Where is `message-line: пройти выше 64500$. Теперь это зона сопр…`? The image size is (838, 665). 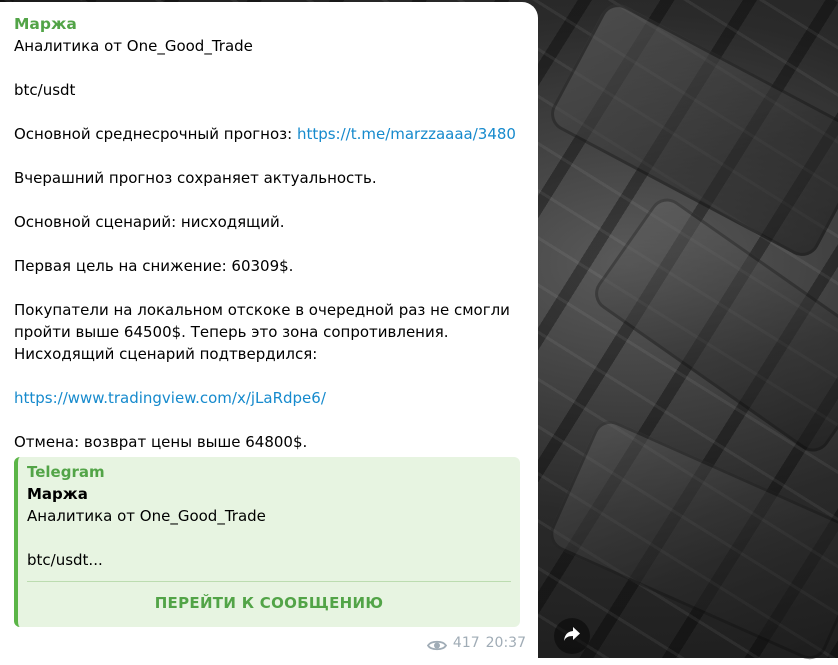 message-line: пройти выше 64500$. Теперь это зона сопр… is located at coordinates (231, 332).